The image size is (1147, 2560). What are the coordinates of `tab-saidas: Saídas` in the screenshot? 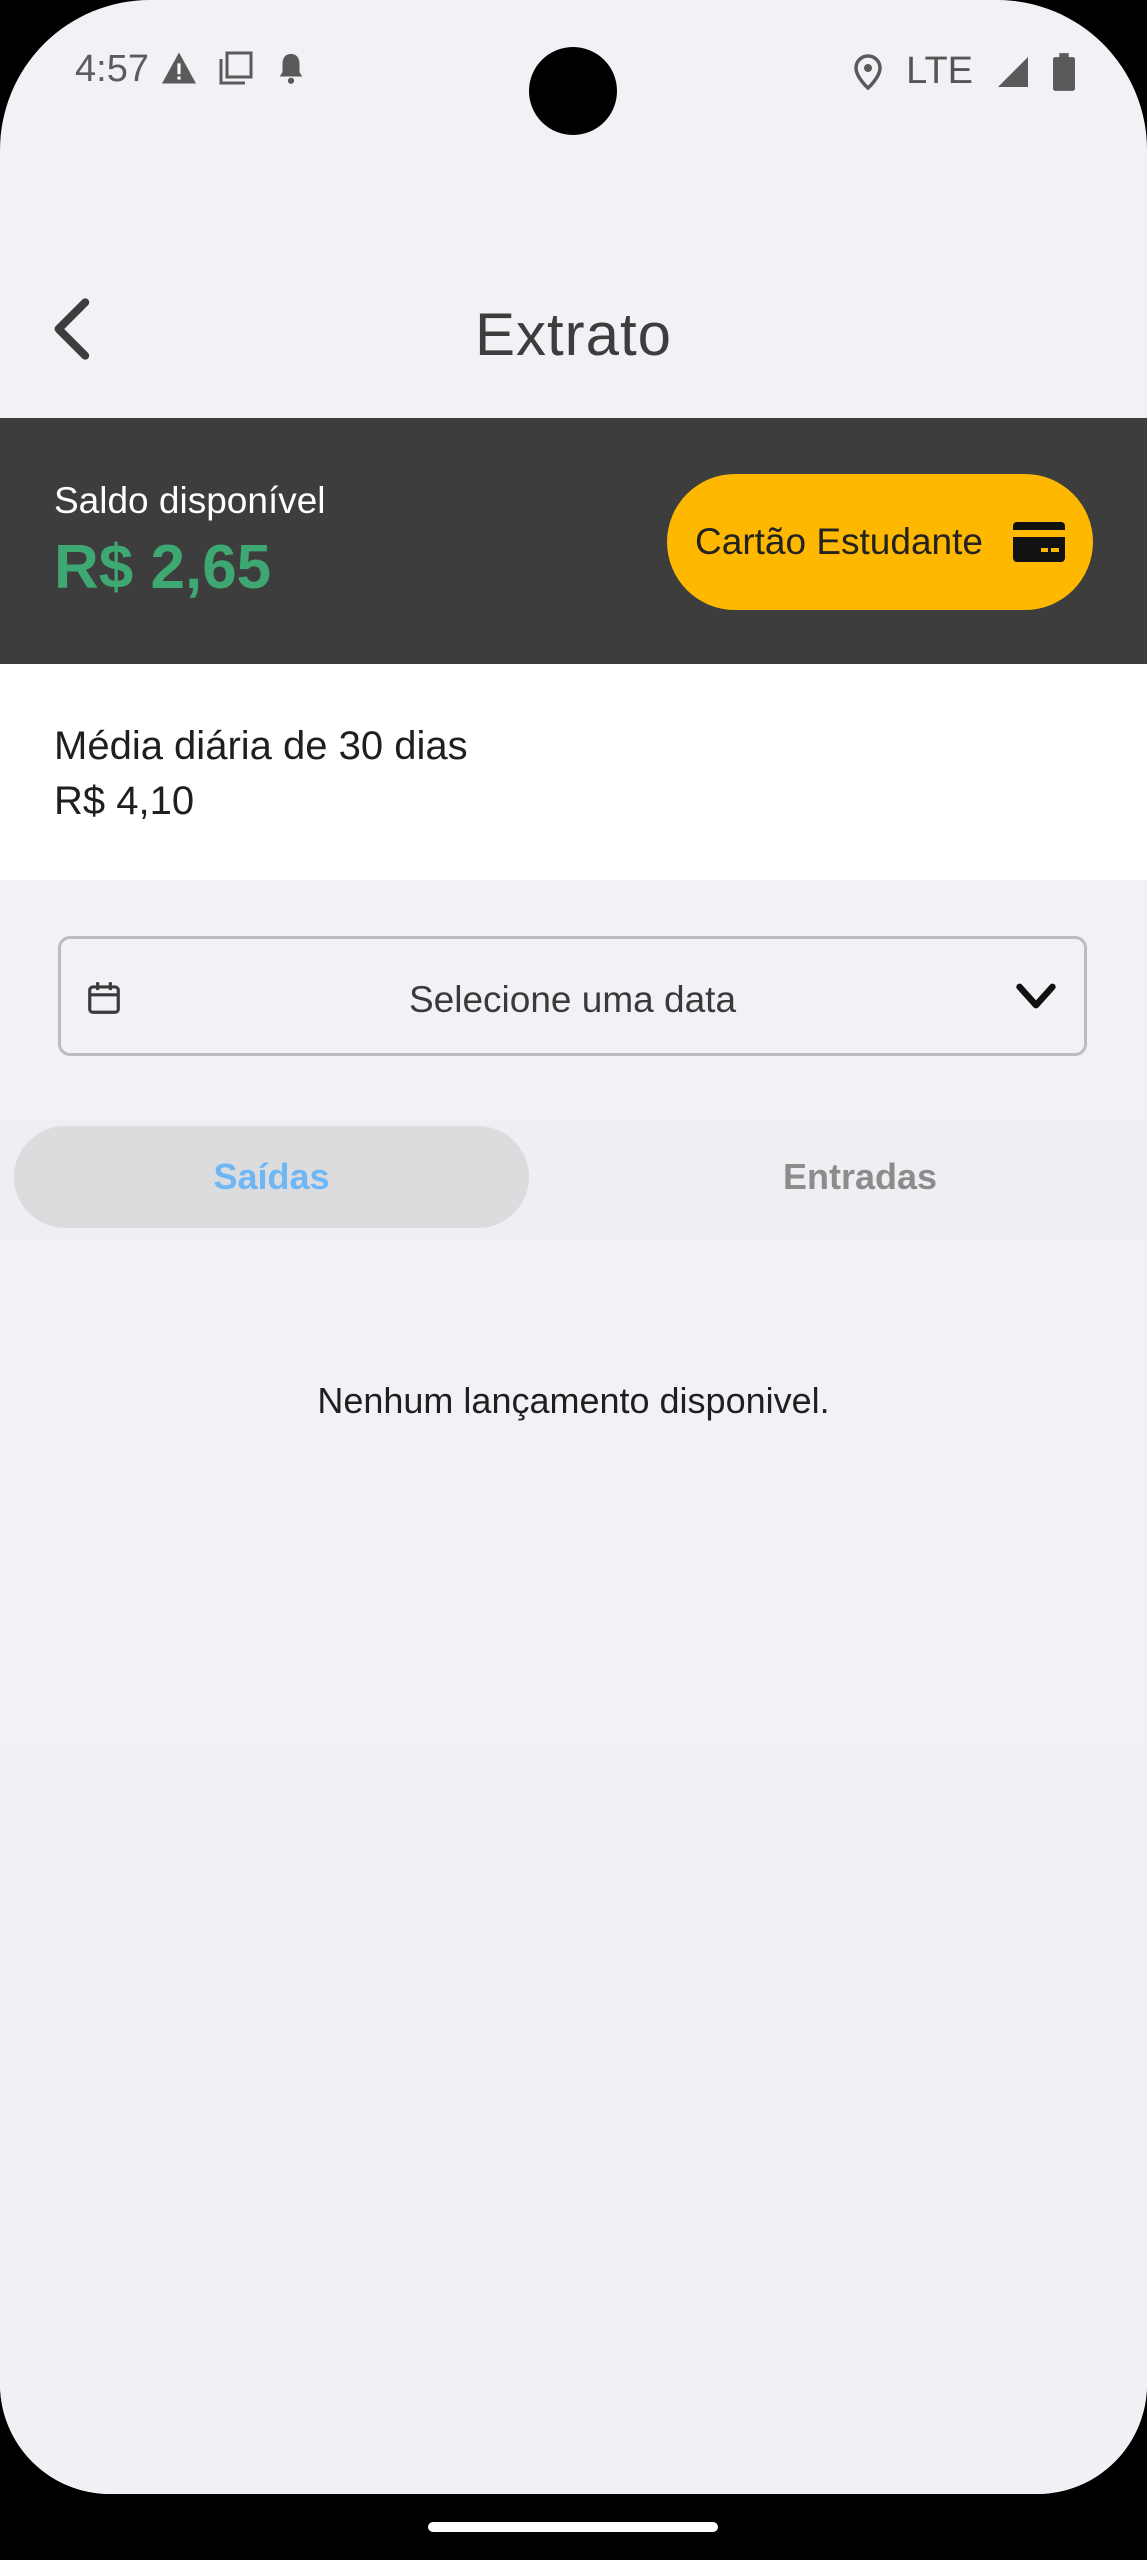 It's located at (271, 1177).